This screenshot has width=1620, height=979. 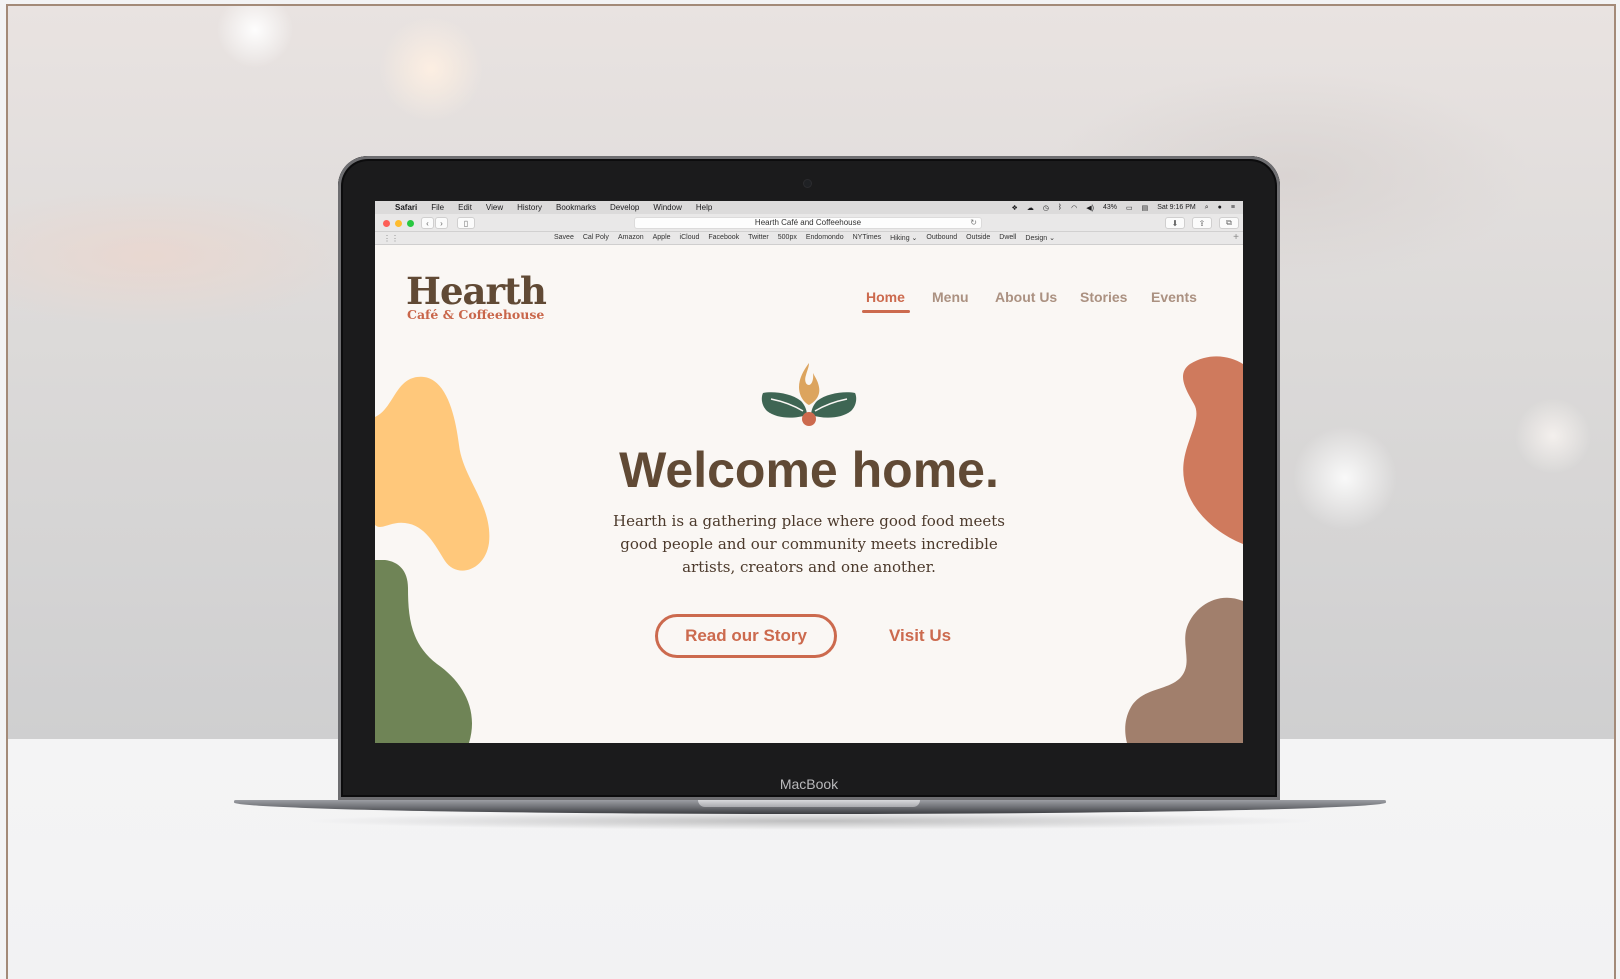 What do you see at coordinates (1176, 207) in the screenshot?
I see `menubar-clock: Sat 9:16 PM` at bounding box center [1176, 207].